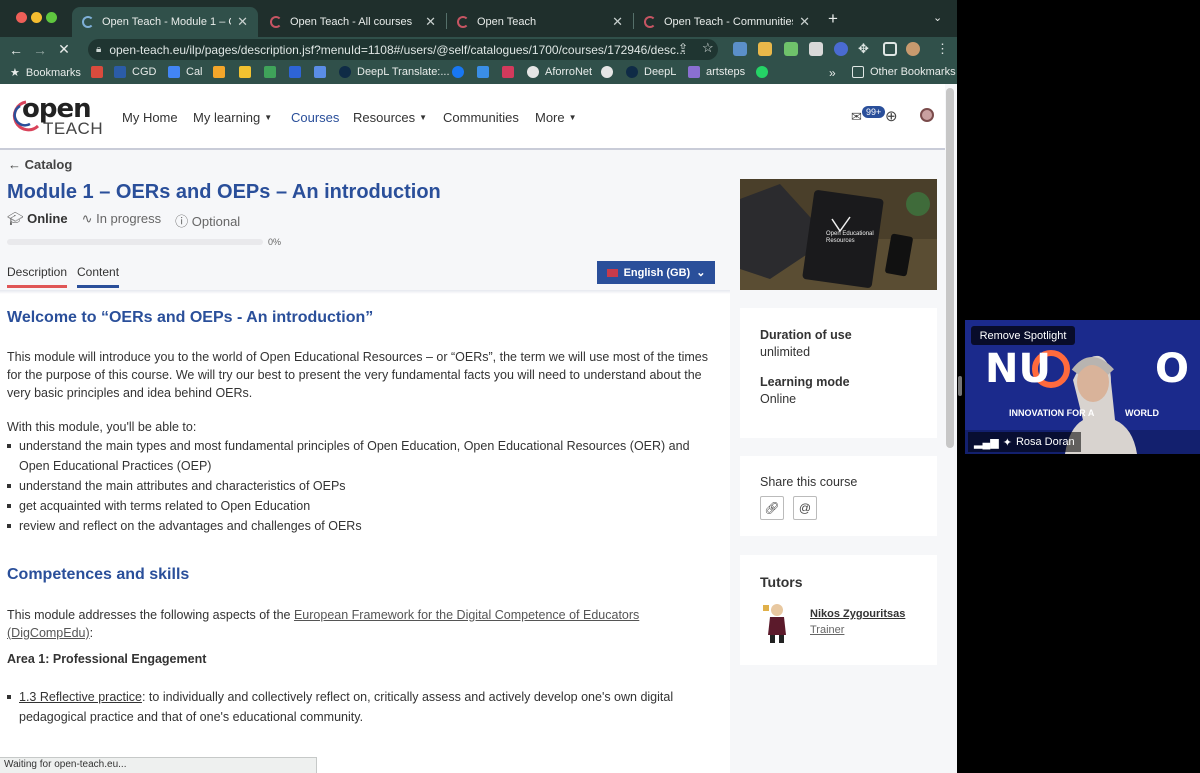 The image size is (1200, 773). Describe the element at coordinates (610, 72) in the screenshot. I see `globe-icon` at that location.